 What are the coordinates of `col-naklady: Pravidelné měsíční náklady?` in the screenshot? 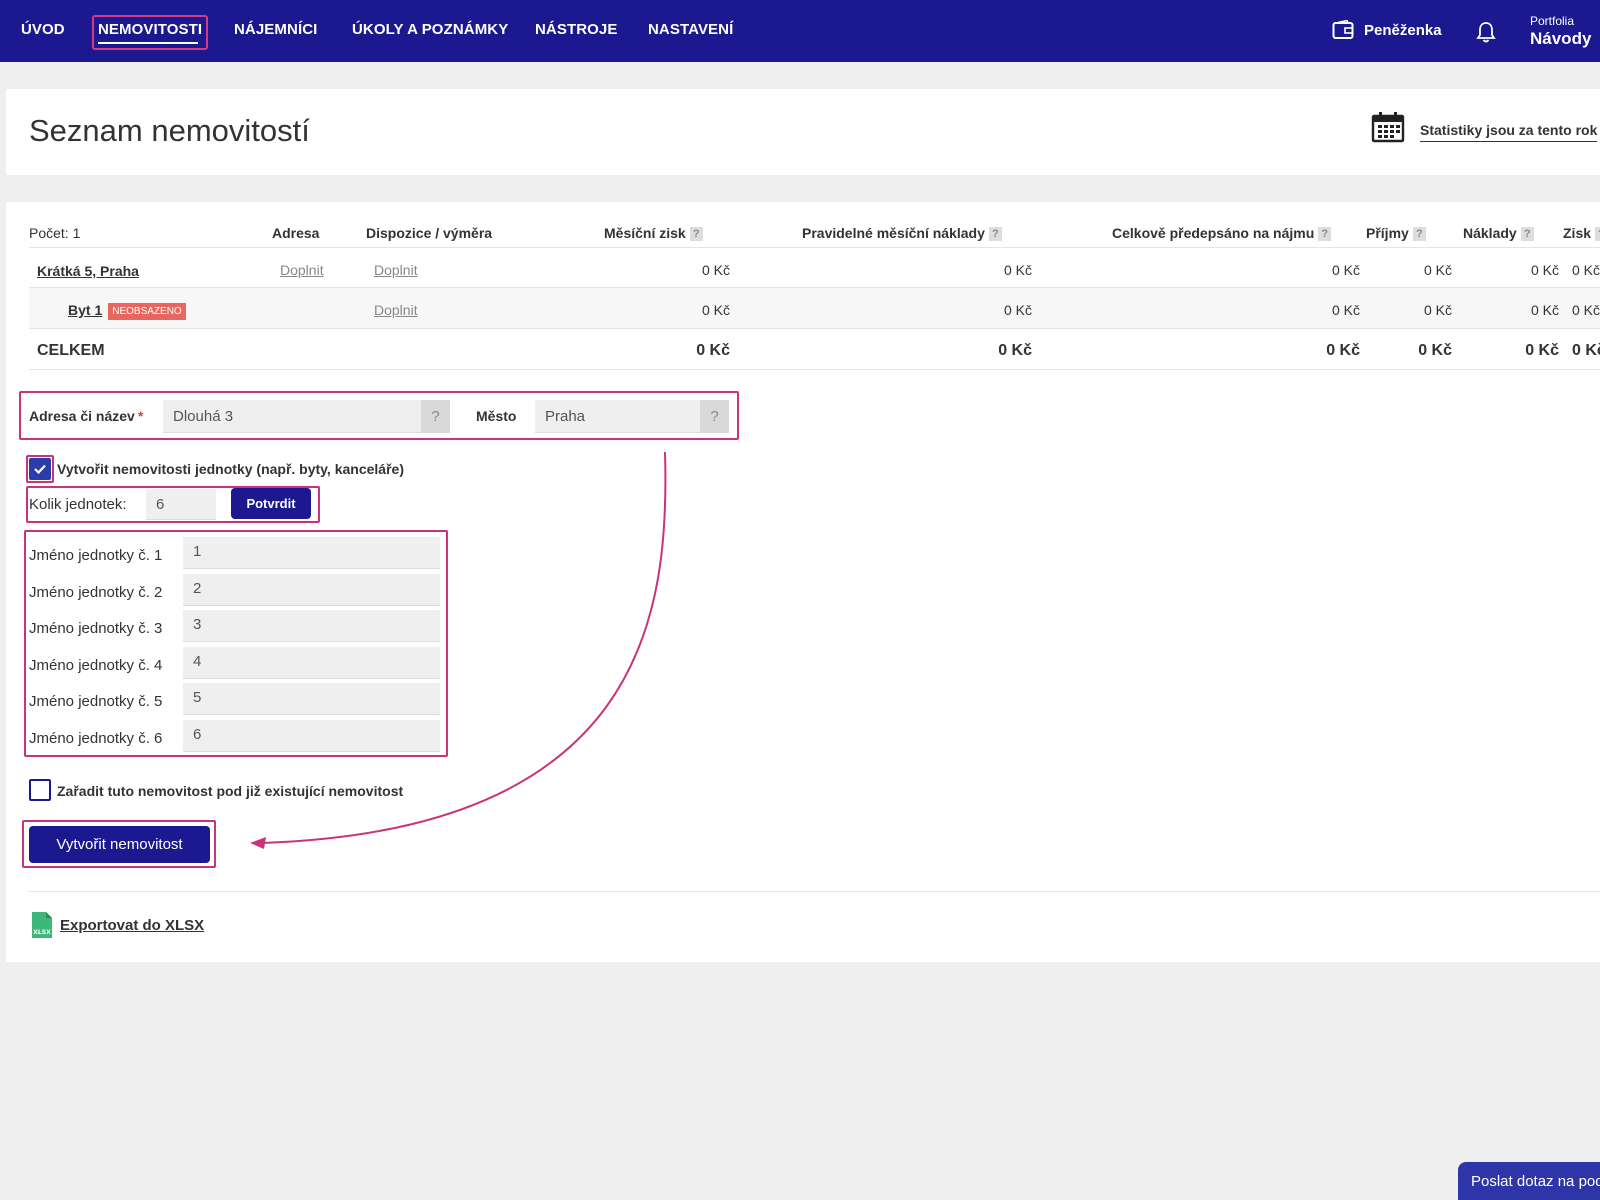 It's located at (902, 233).